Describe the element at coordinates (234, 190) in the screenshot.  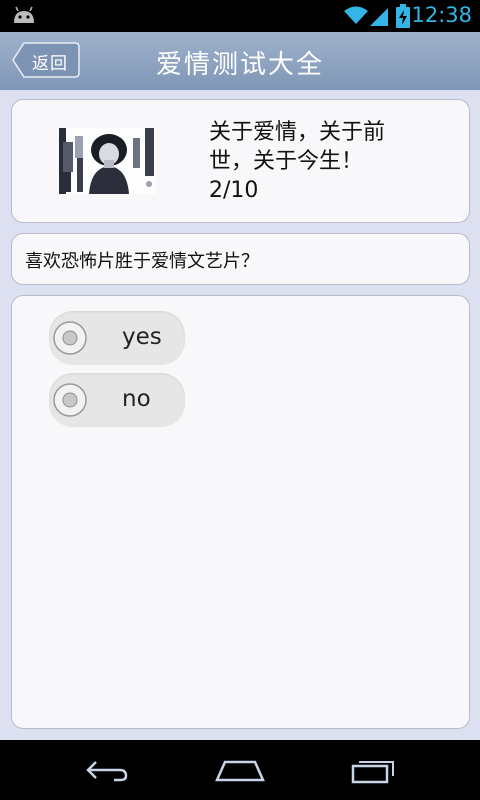
I see `question-counter: 2/10` at that location.